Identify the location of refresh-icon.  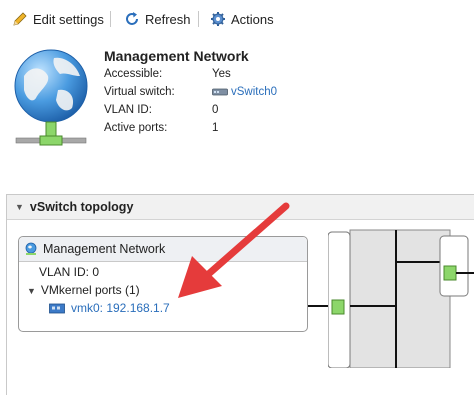
(132, 18).